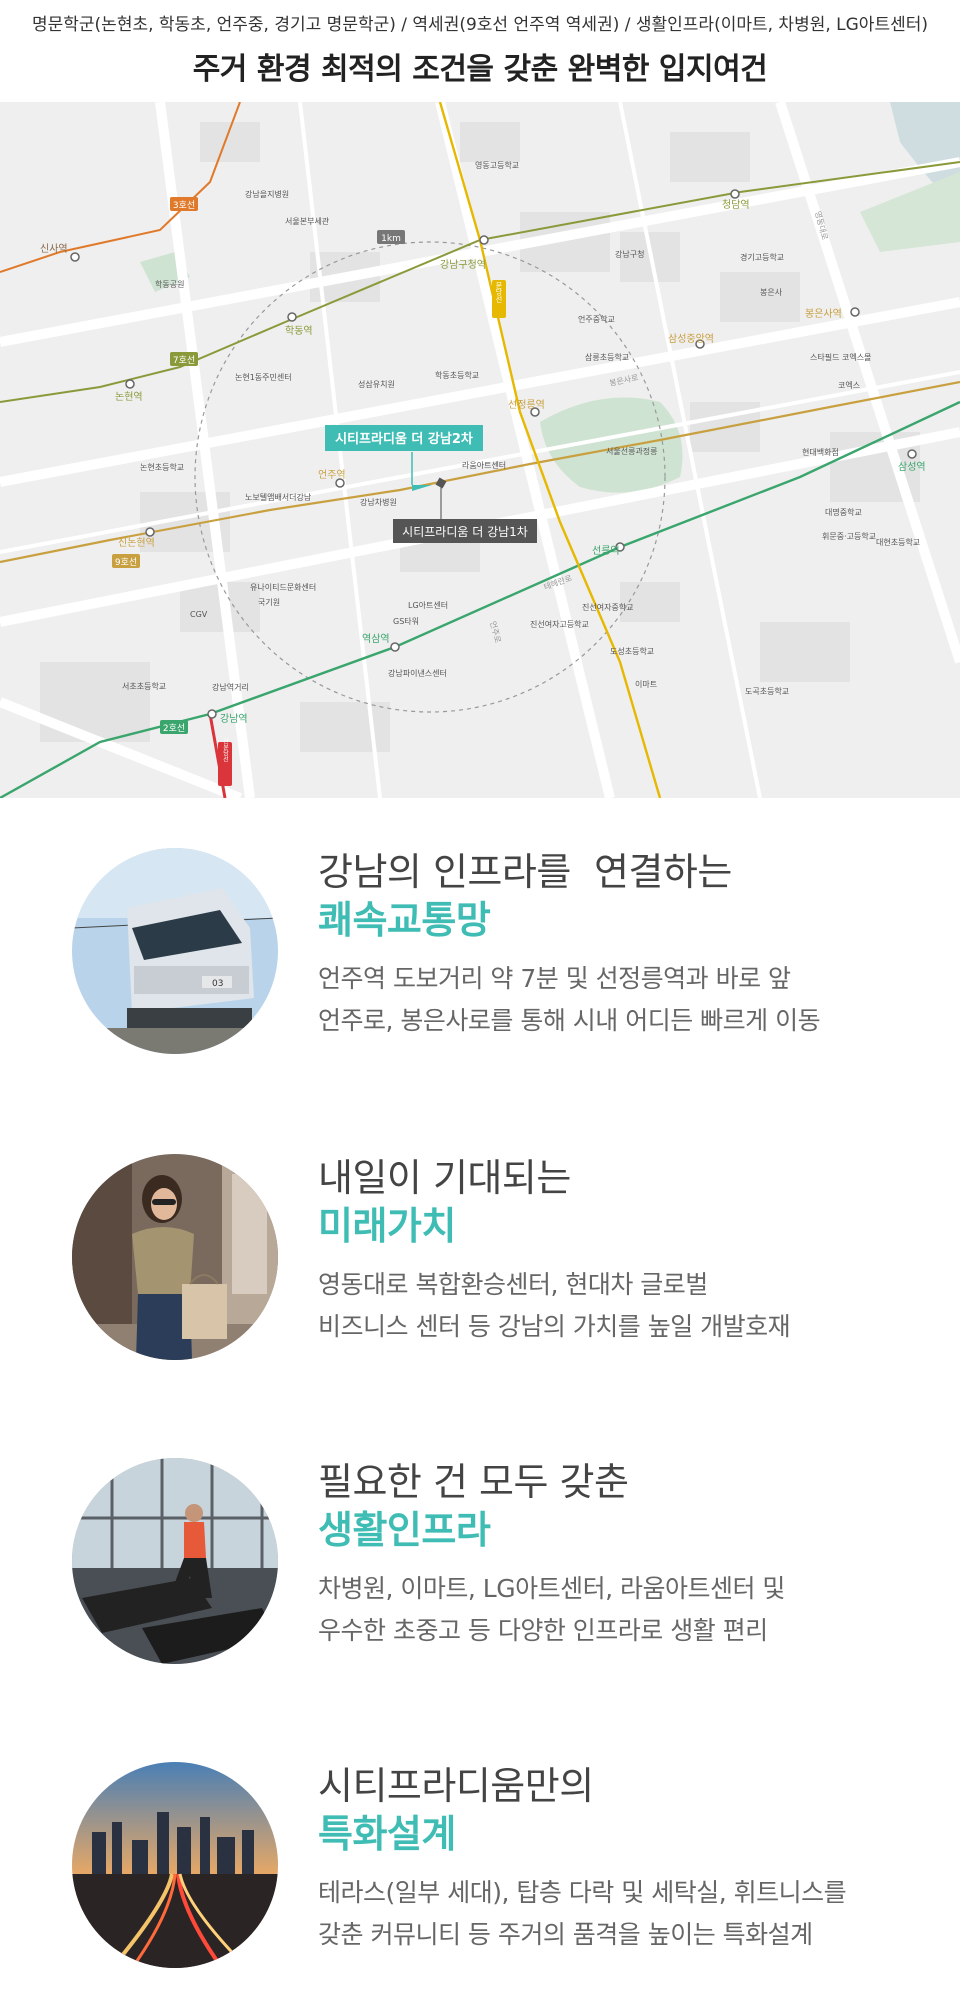  I want to click on feature-highlight: 쾌속교통망, so click(404, 920).